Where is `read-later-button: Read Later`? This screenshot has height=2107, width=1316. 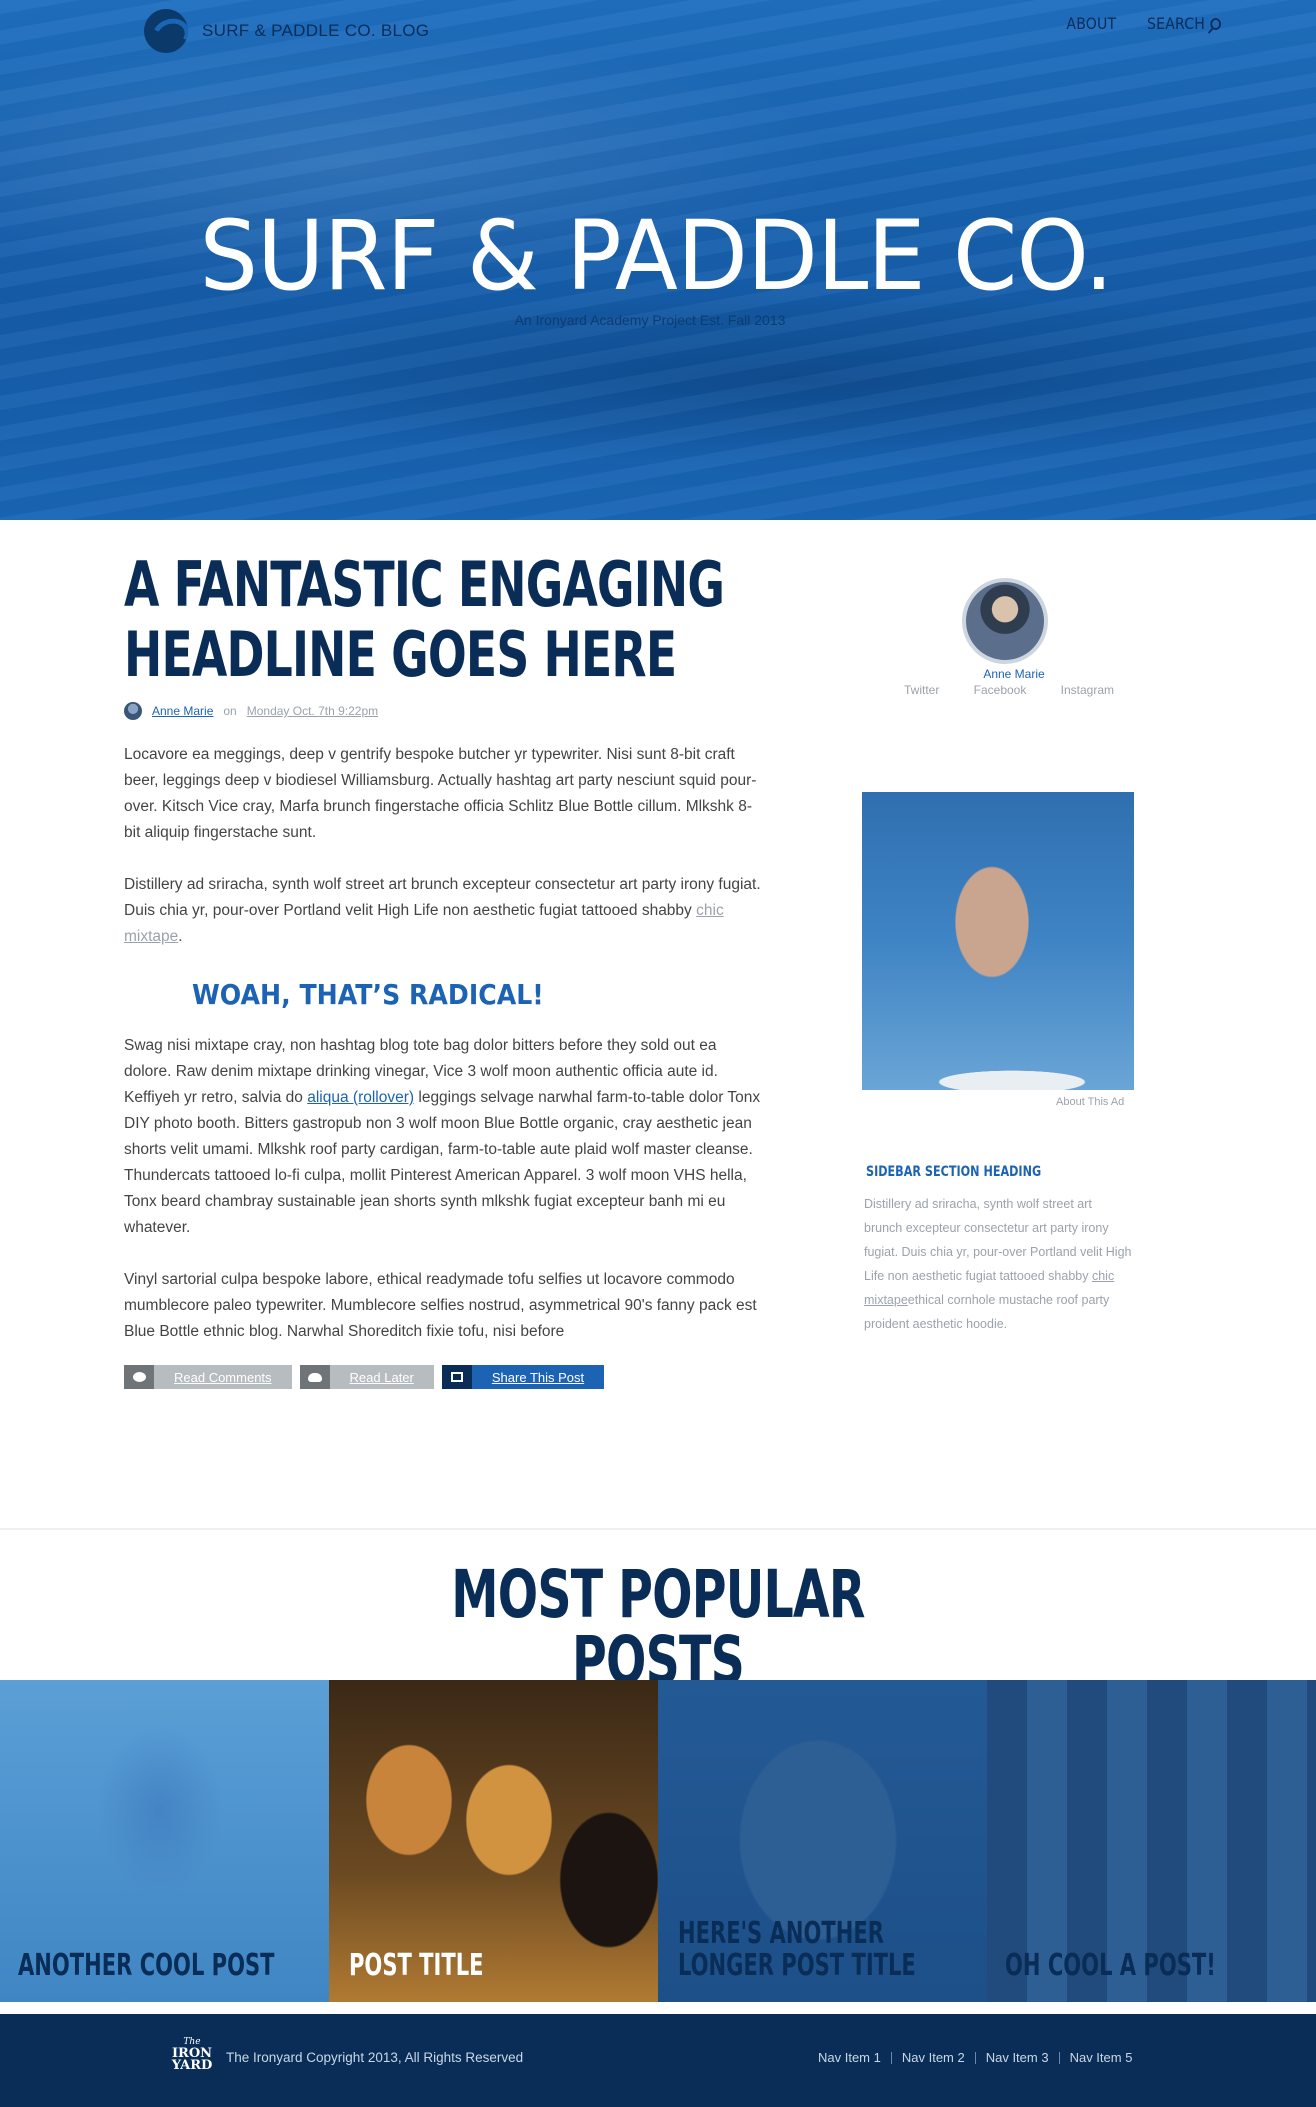
read-later-button: Read Later is located at coordinates (366, 1377).